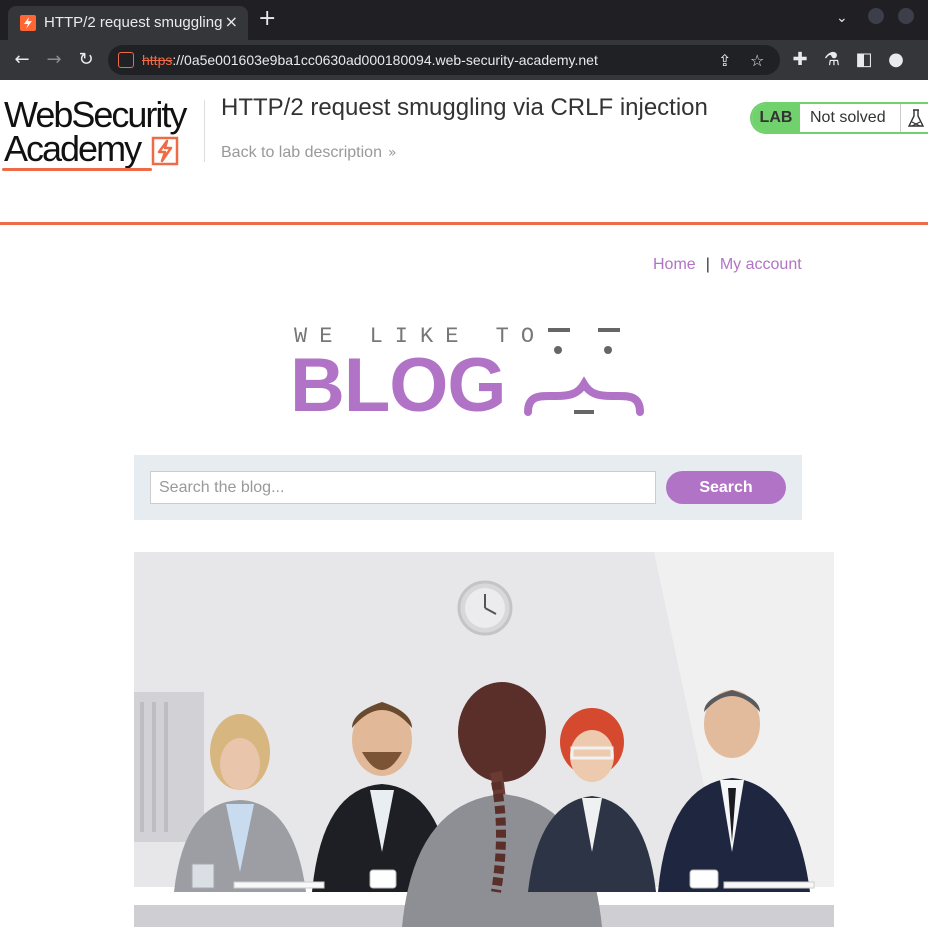 This screenshot has height=927, width=928. What do you see at coordinates (761, 264) in the screenshot?
I see `nav-my-account-link: My account` at bounding box center [761, 264].